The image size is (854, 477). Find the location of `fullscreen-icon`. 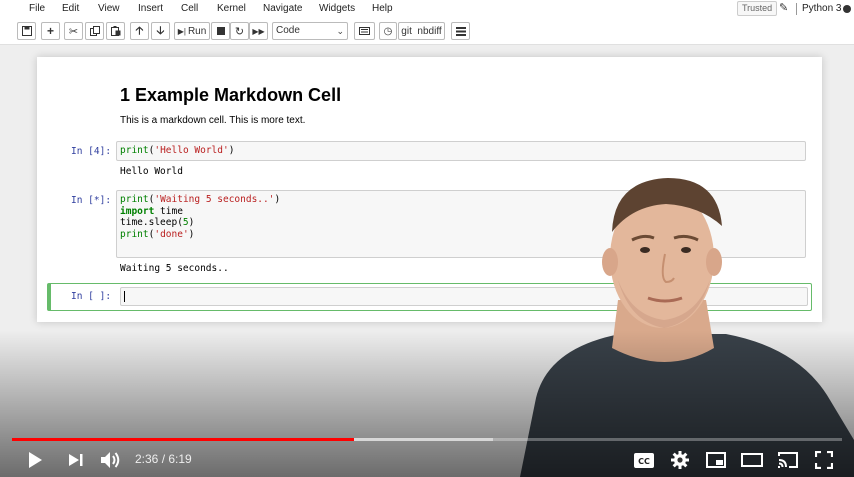

fullscreen-icon is located at coordinates (824, 460).